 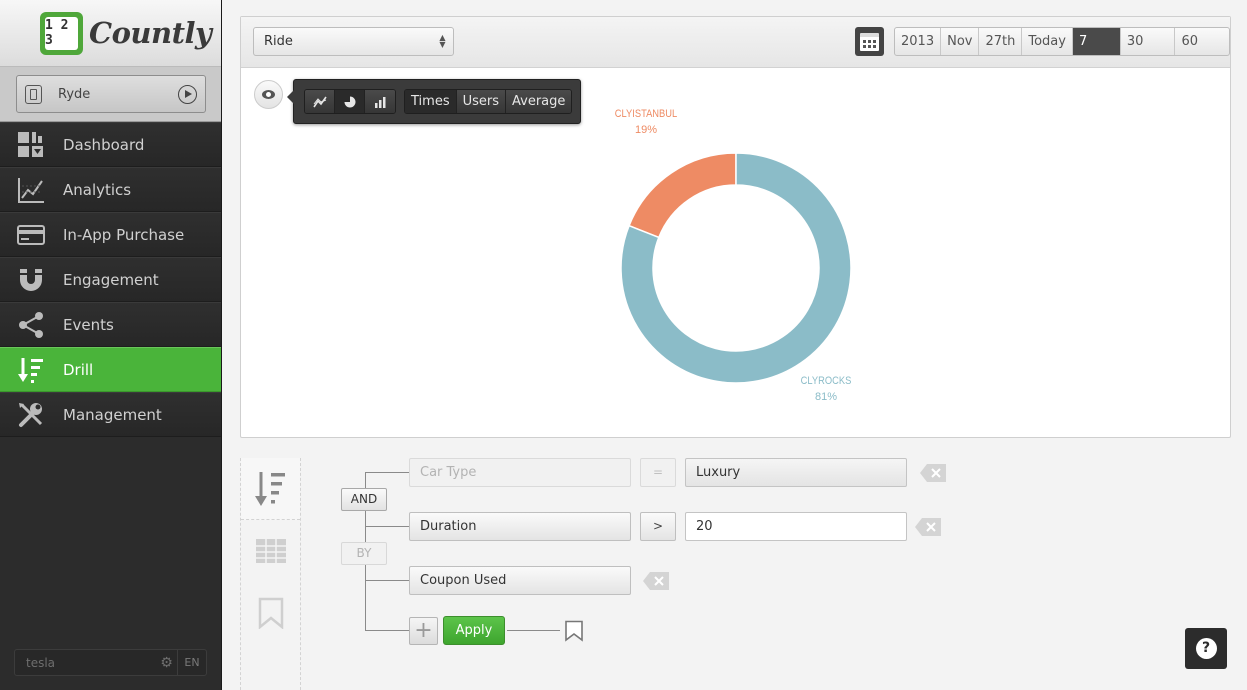 I want to click on event-select: Ride ▲ ▼, so click(x=353, y=41).